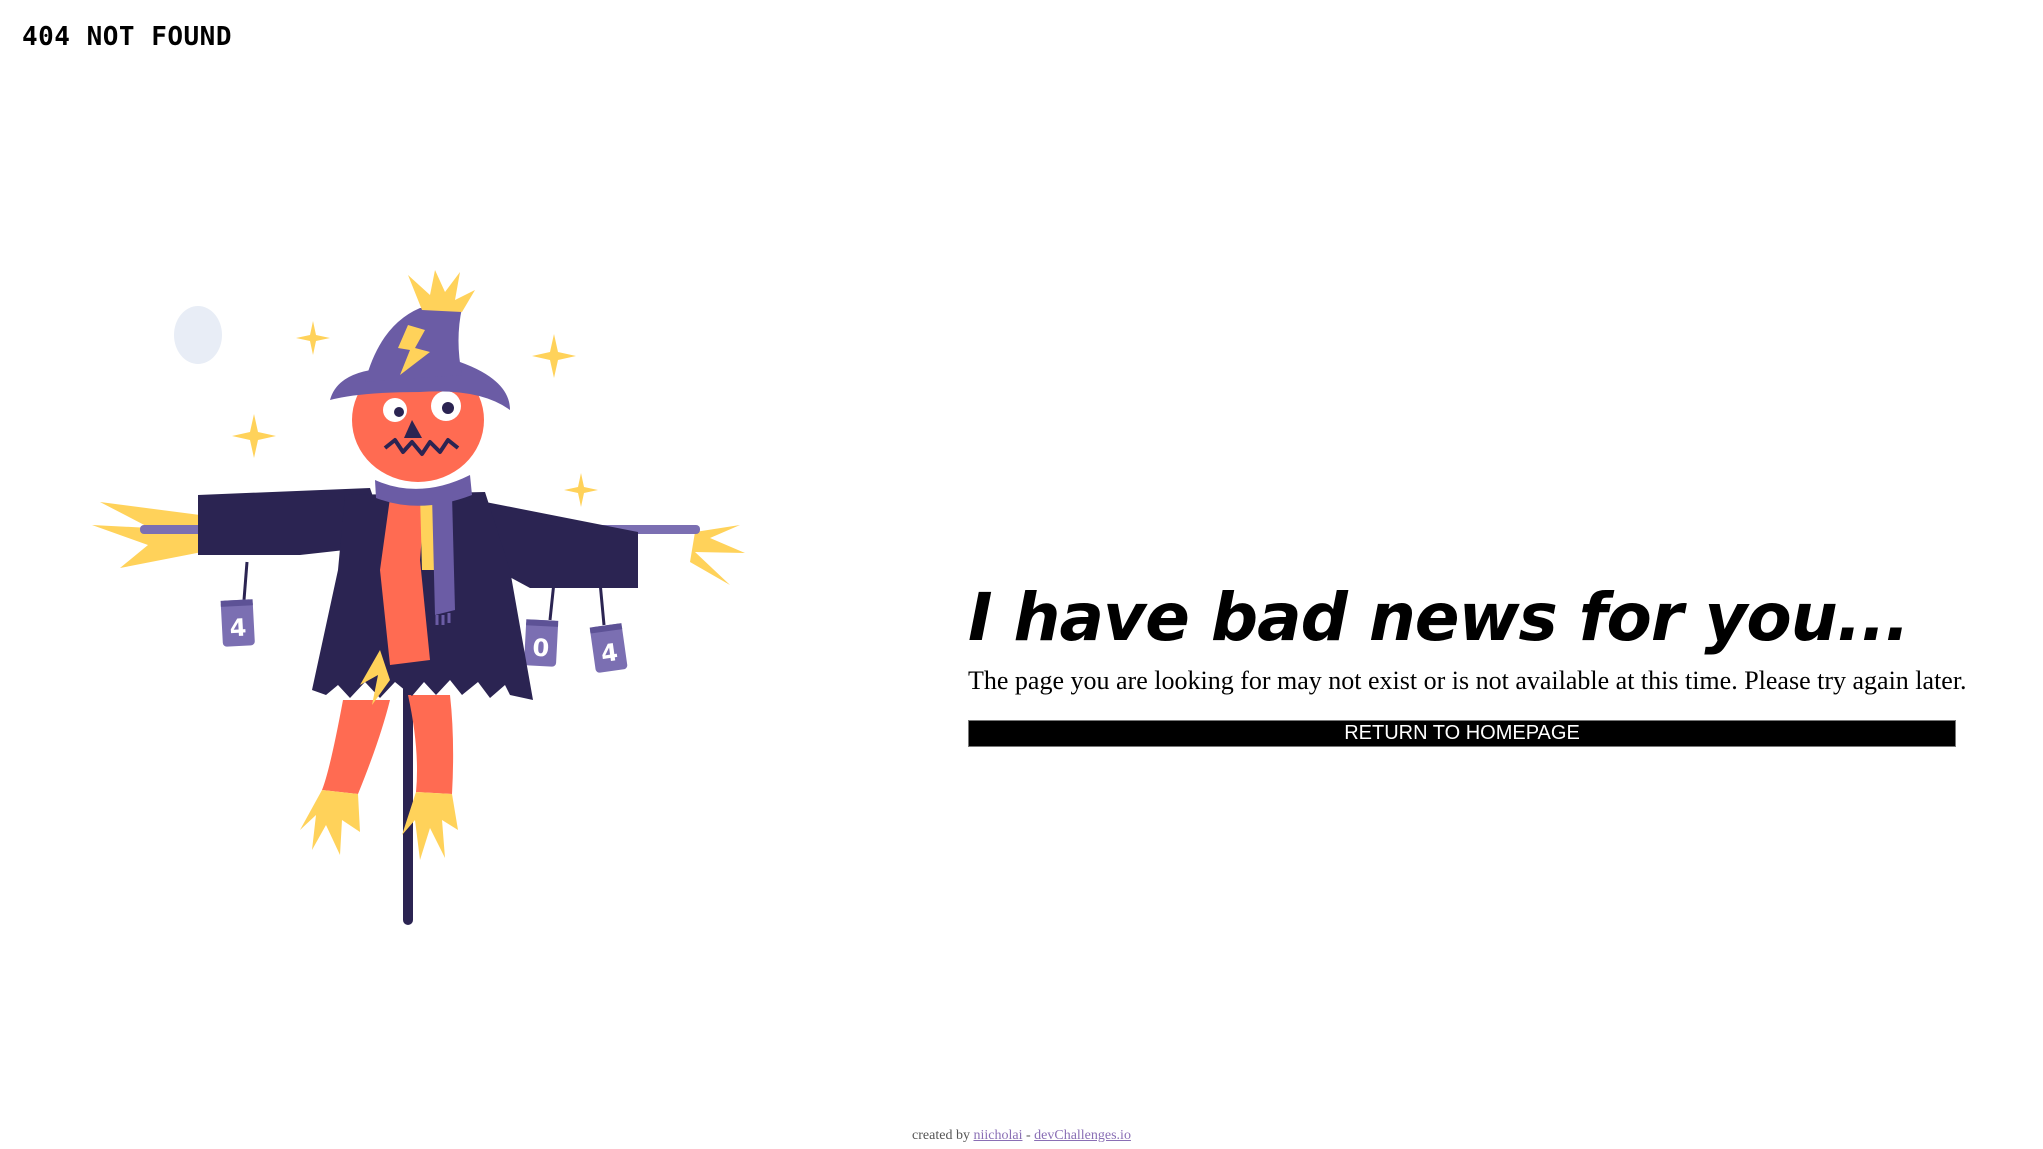 Image resolution: width=2043 pixels, height=1149 pixels. I want to click on return-home-button: RETURN TO HOMEPAGE, so click(1462, 733).